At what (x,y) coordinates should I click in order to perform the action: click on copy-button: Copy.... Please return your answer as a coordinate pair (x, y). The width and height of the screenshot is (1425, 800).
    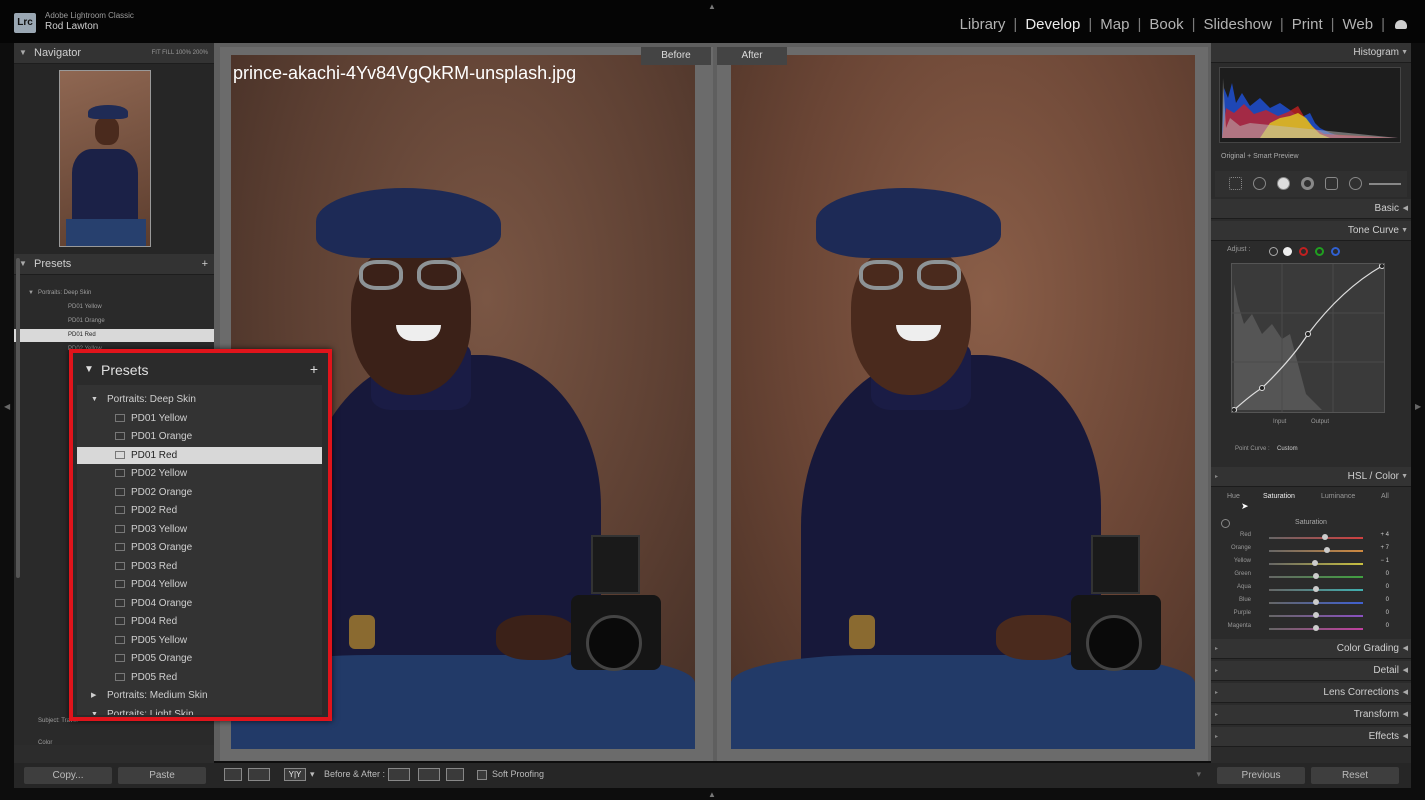
    Looking at the image, I should click on (68, 775).